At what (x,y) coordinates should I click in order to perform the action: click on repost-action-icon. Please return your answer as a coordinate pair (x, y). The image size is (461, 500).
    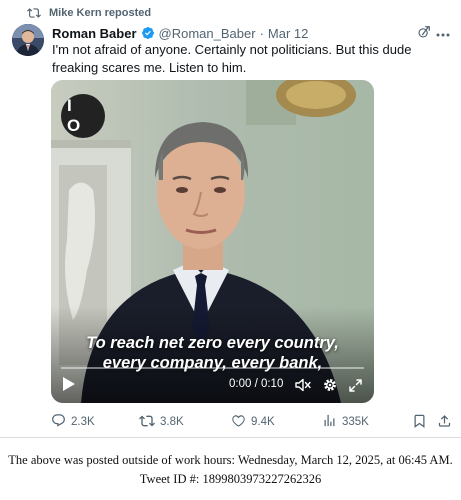
    Looking at the image, I should click on (147, 422).